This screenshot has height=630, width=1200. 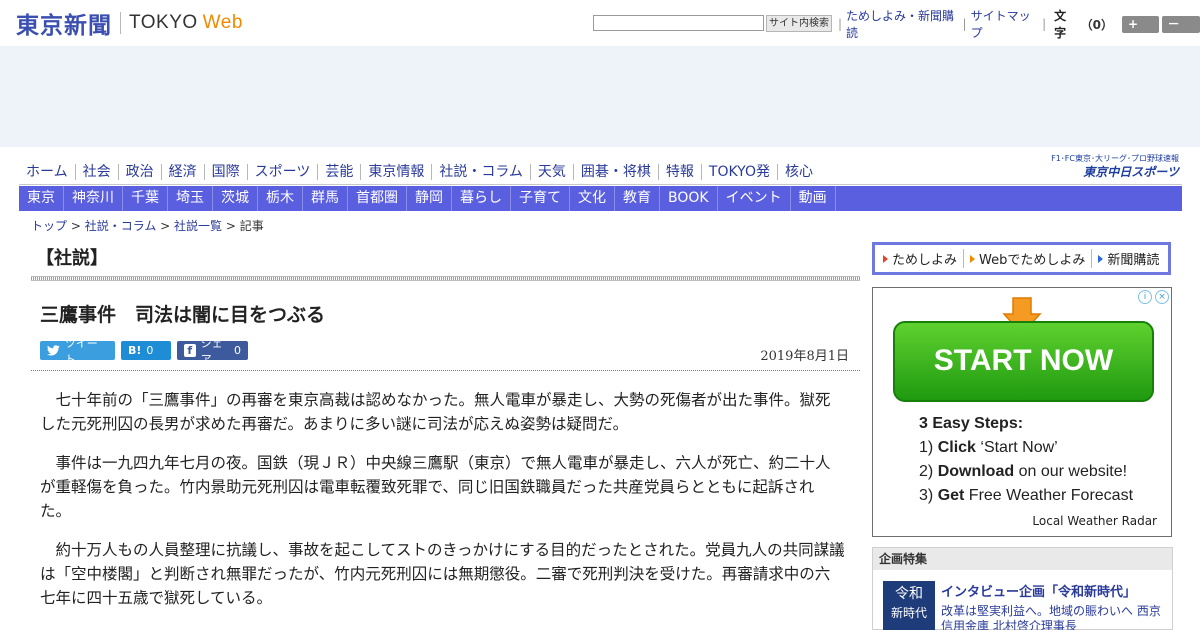 I want to click on logo-divider, so click(x=120, y=23).